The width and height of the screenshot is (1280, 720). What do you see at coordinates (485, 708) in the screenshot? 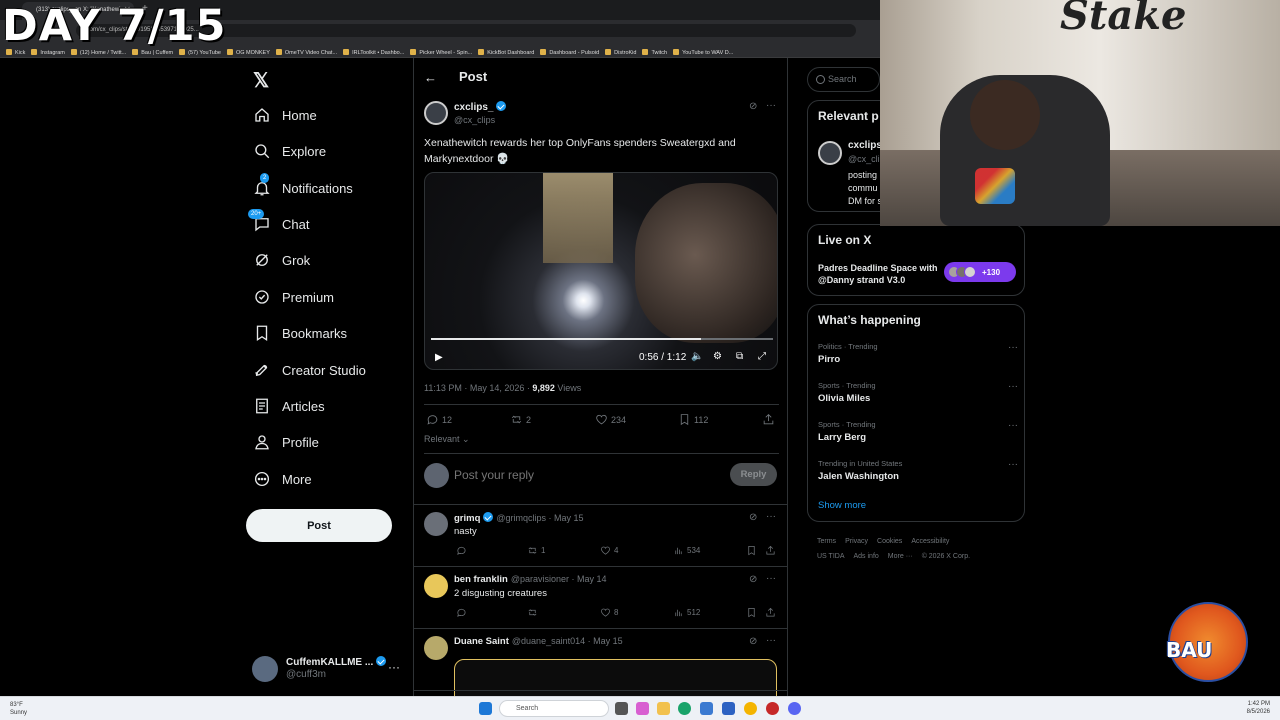
I see `windows-start-icon` at bounding box center [485, 708].